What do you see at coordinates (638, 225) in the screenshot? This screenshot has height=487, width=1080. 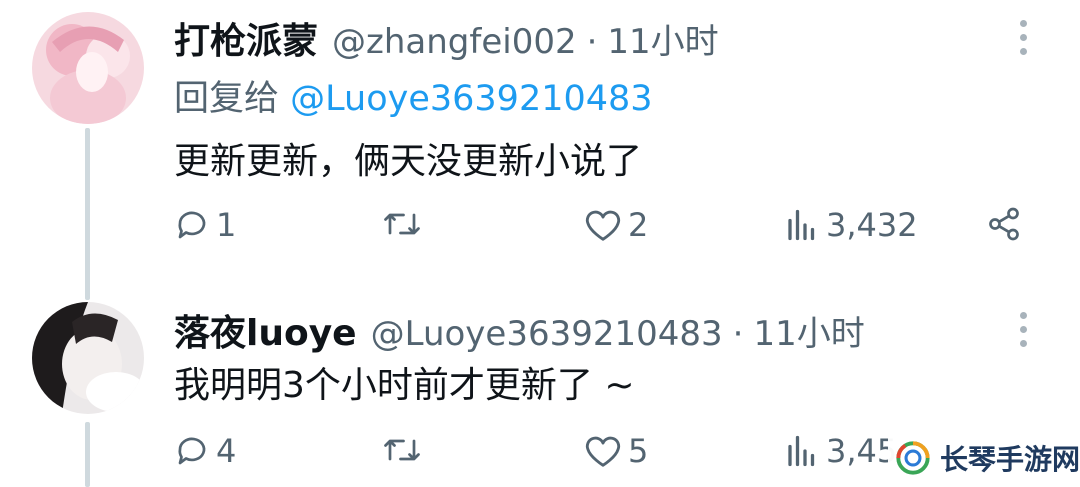 I see `like-count: 2` at bounding box center [638, 225].